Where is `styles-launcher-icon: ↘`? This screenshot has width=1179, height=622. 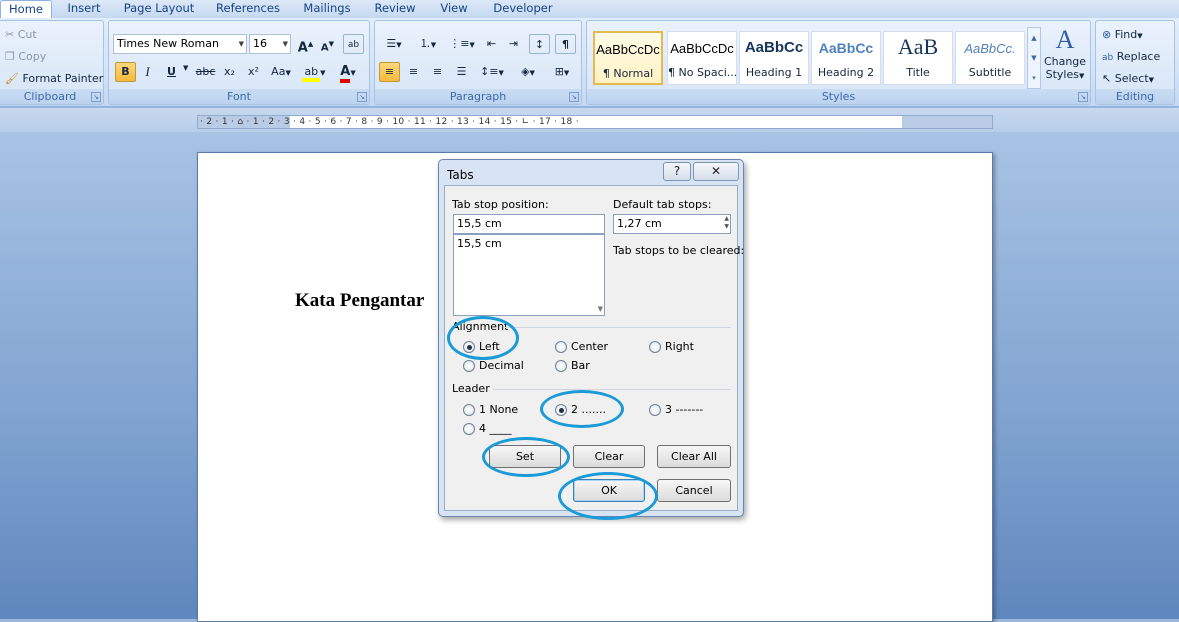 styles-launcher-icon: ↘ is located at coordinates (1083, 97).